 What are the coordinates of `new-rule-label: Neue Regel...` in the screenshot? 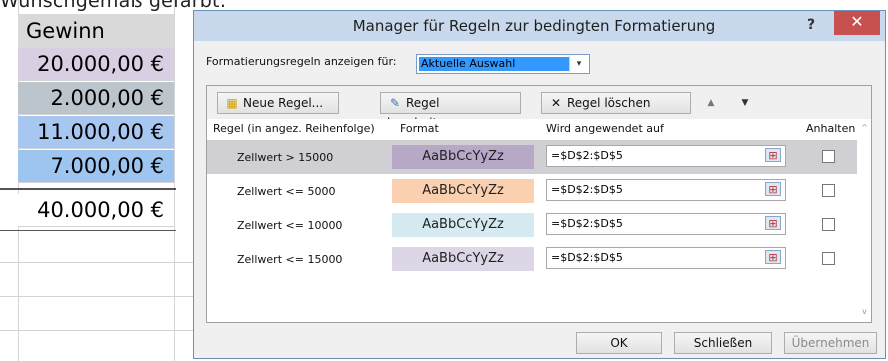 It's located at (283, 103).